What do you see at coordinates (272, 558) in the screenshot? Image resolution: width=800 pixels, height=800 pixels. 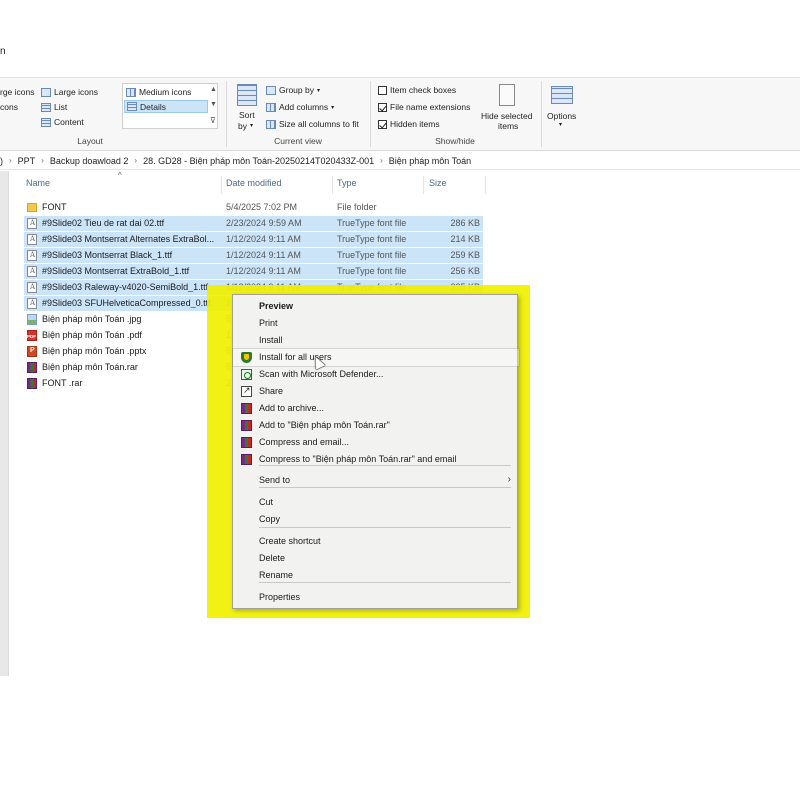 I see `menu-item-label: Delete` at bounding box center [272, 558].